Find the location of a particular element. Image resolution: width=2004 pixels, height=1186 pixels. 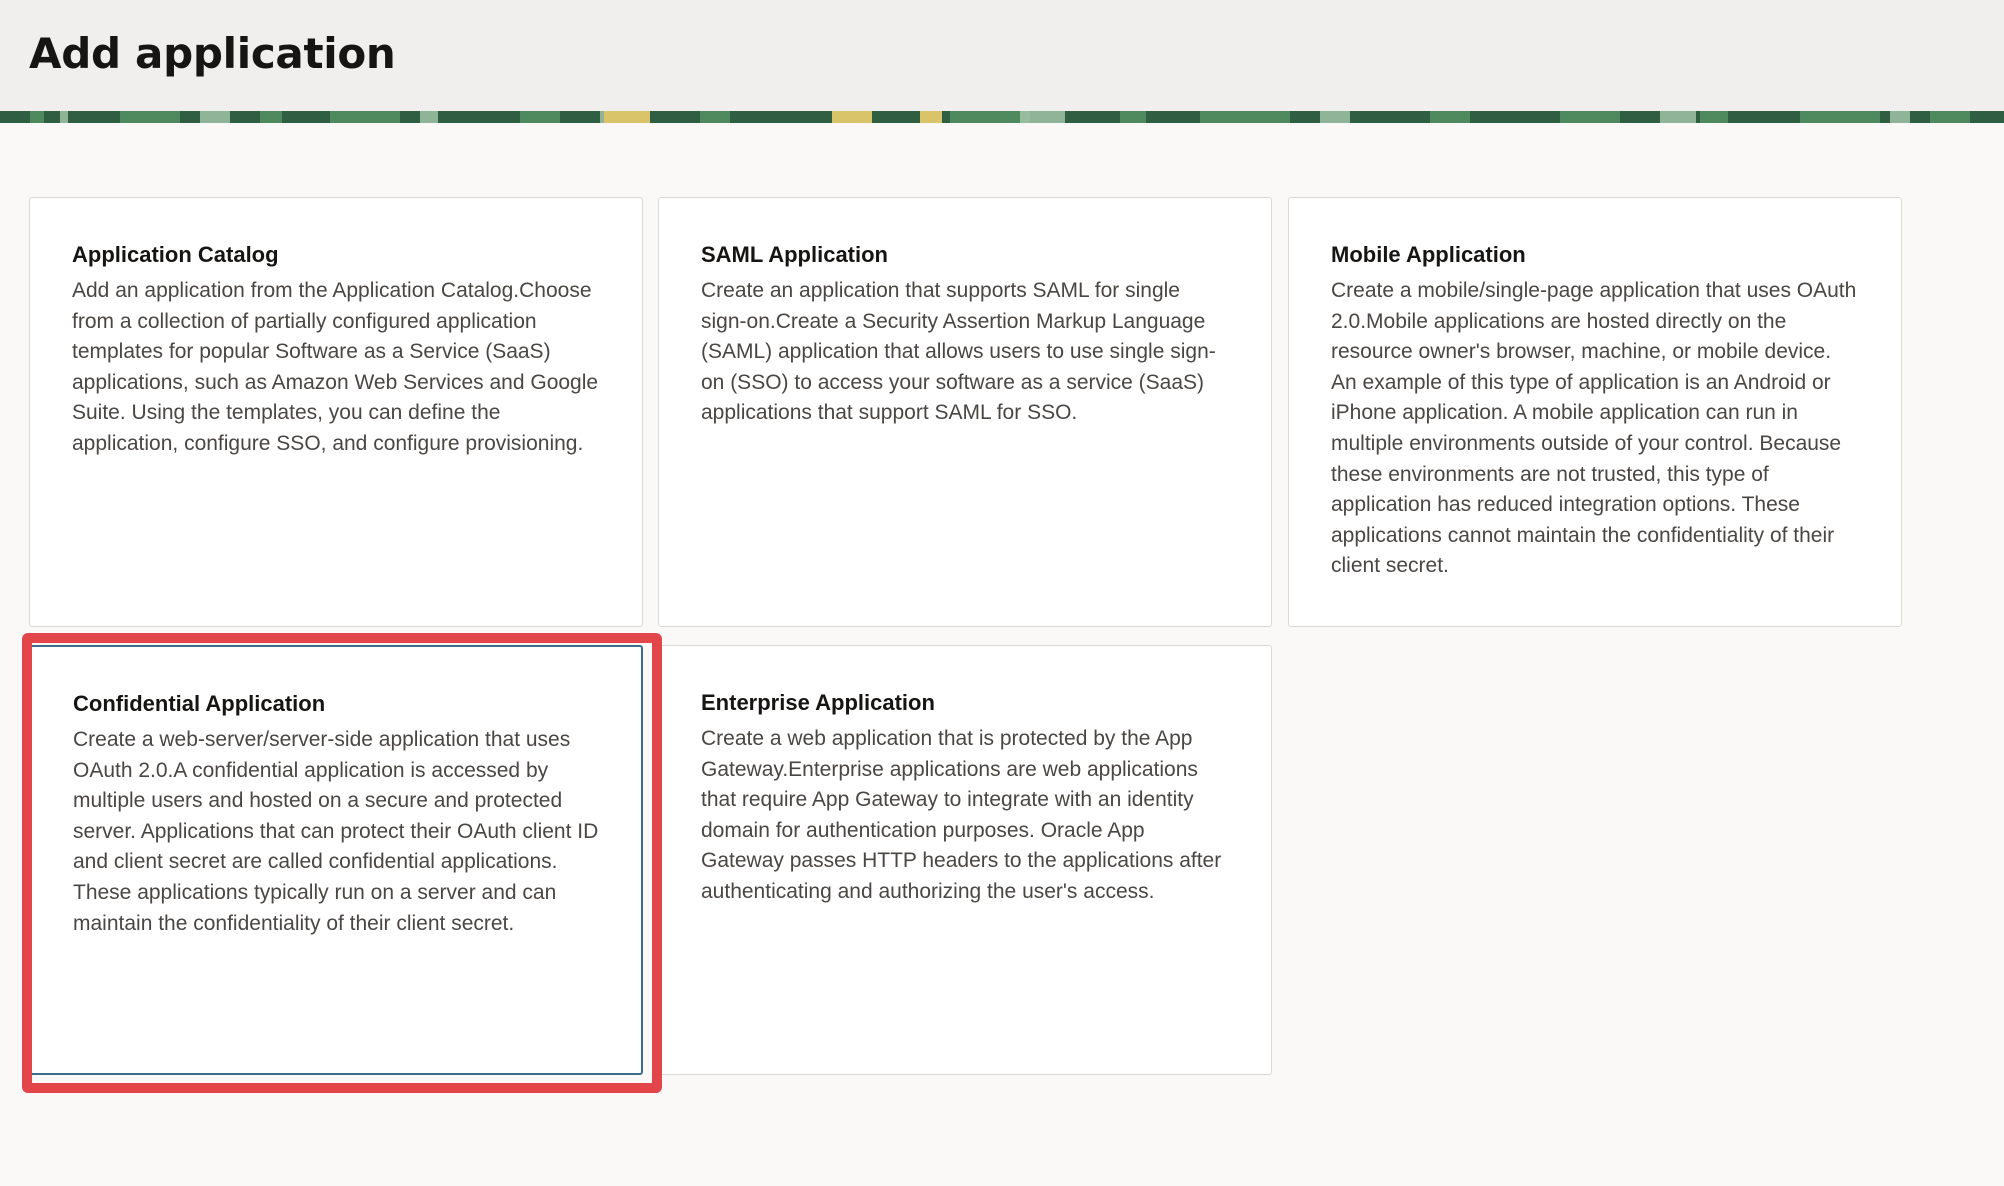

card-title: Enterprise Application is located at coordinates (818, 702).